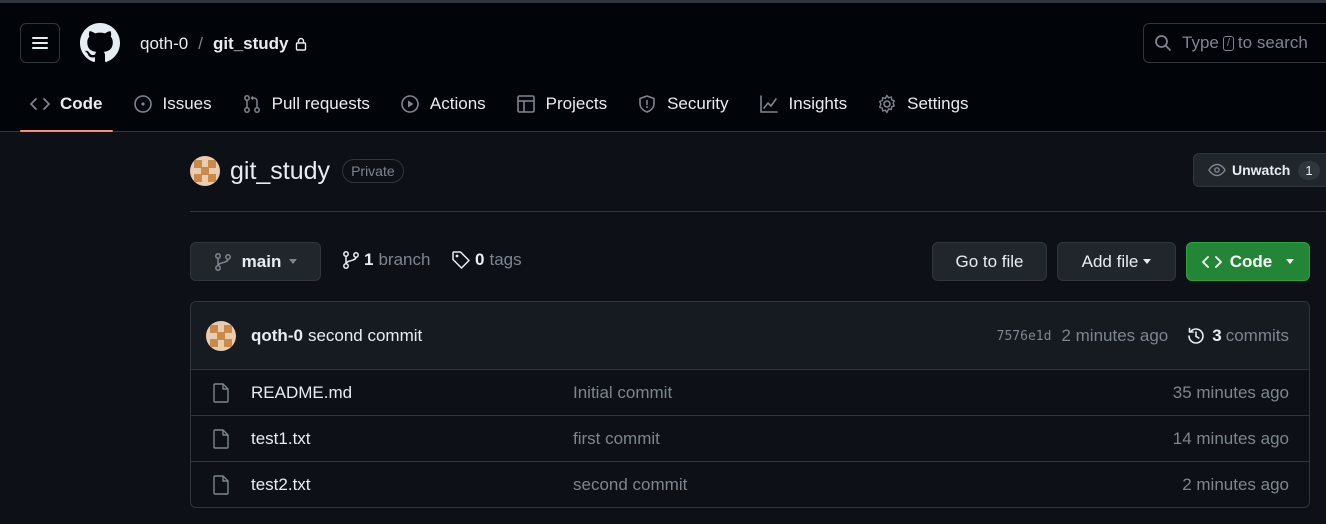  Describe the element at coordinates (1235, 484) in the screenshot. I see `file-commit-age: 2 minutes ago` at that location.